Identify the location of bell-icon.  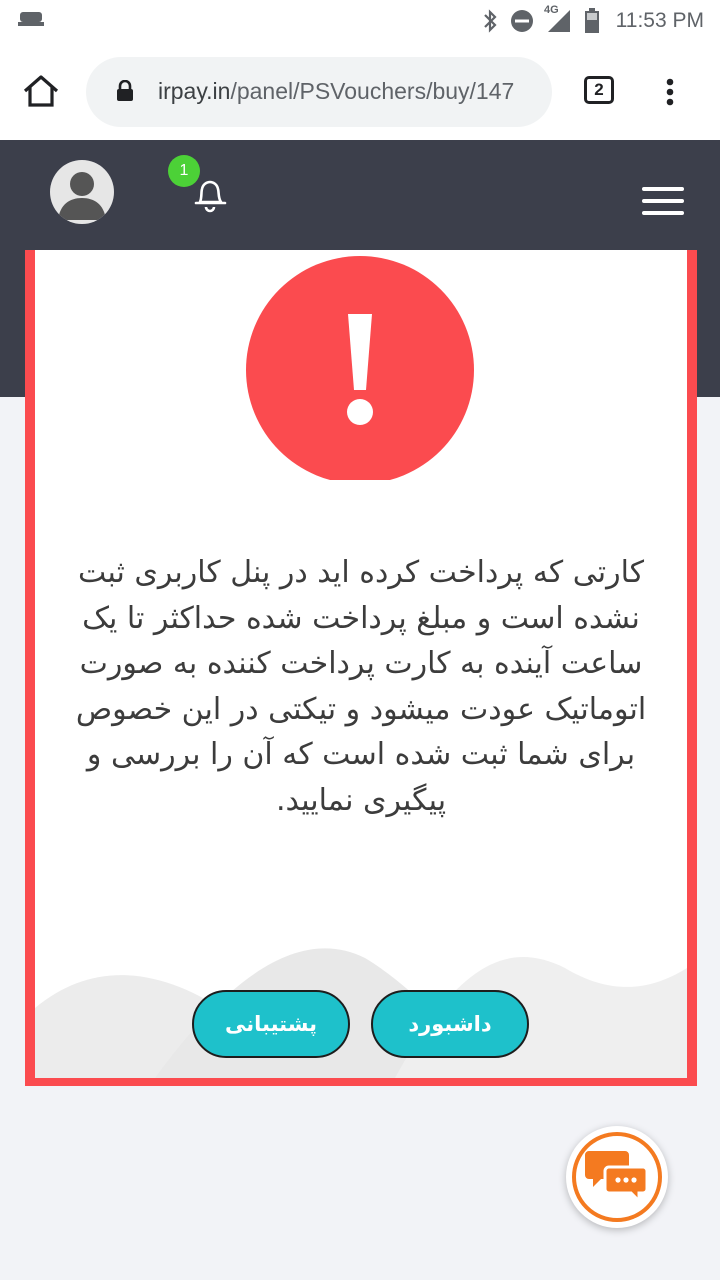
(209, 197).